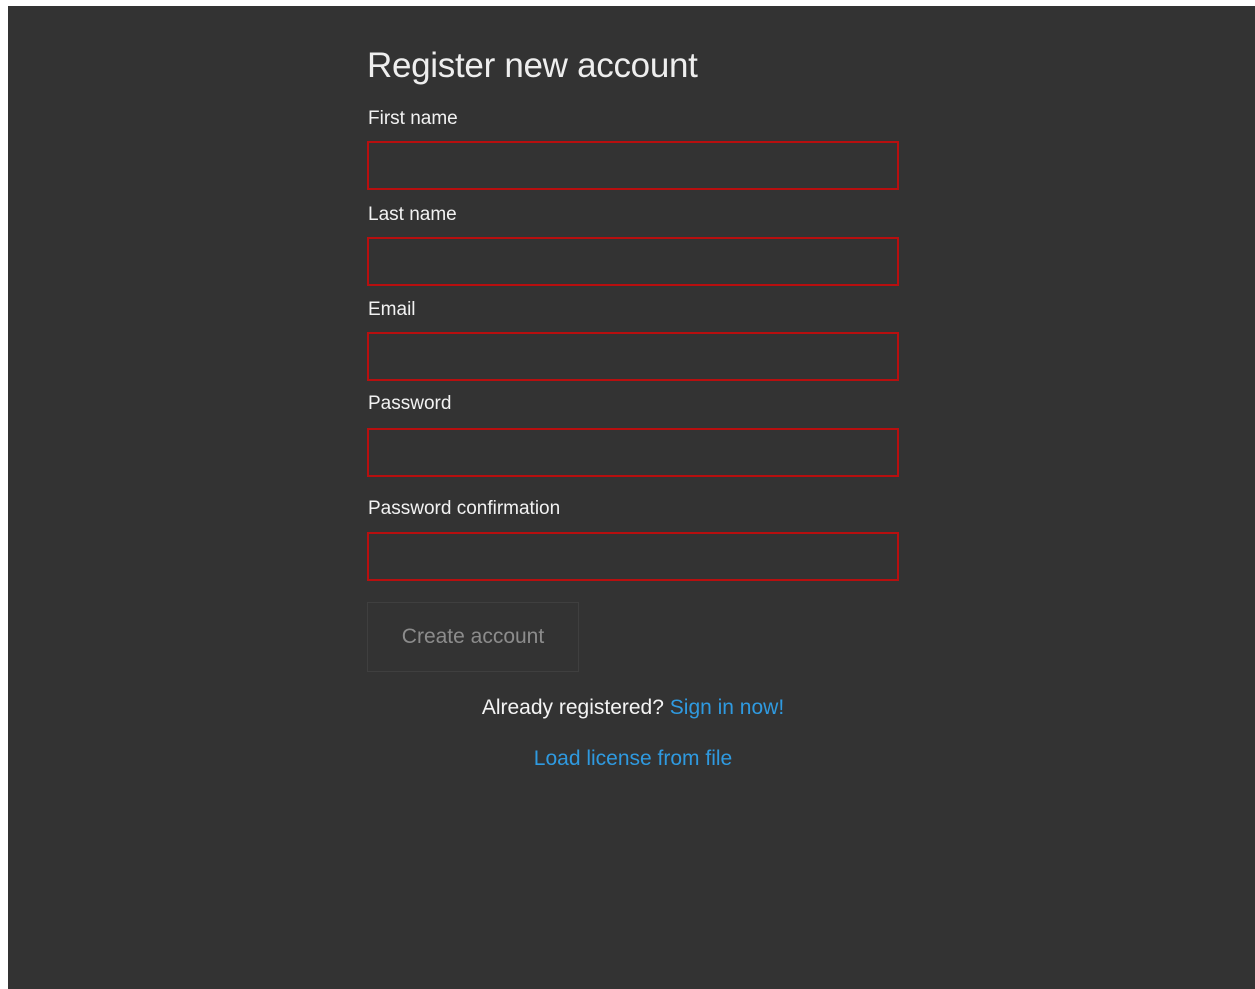 Image resolution: width=1255 pixels, height=989 pixels. I want to click on load-license-link: Load license from file, so click(633, 758).